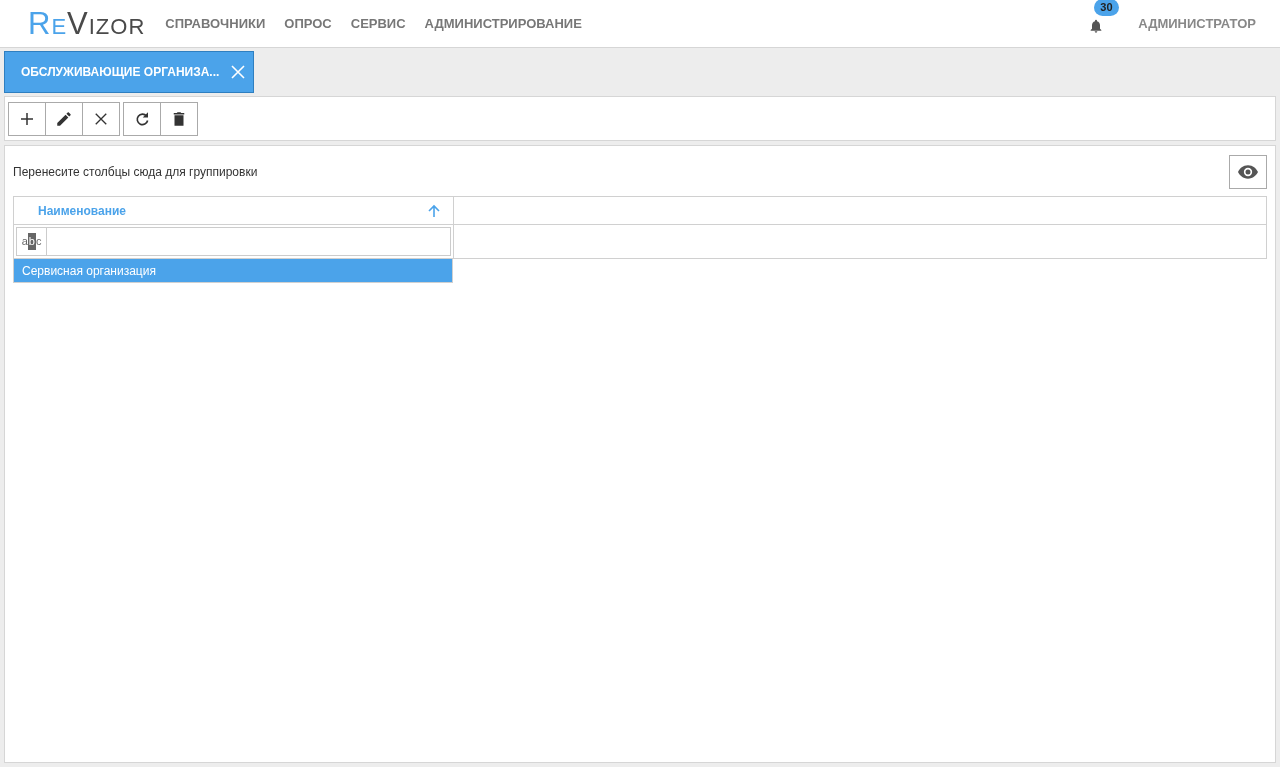 The width and height of the screenshot is (1280, 767). Describe the element at coordinates (142, 118) in the screenshot. I see `refresh-button` at that location.